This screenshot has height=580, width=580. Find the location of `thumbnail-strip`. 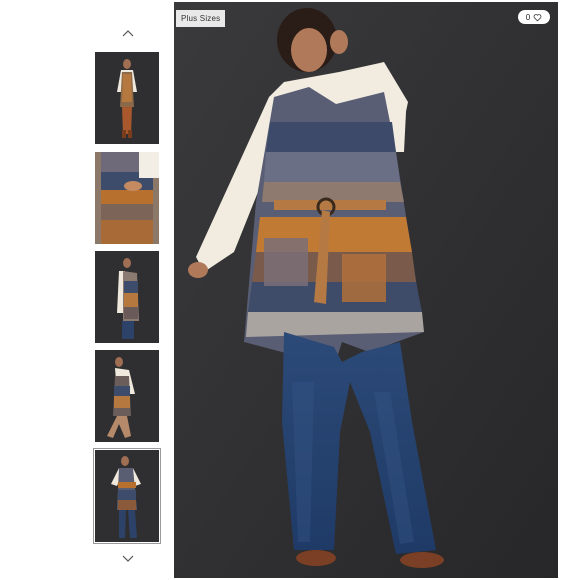

thumbnail-strip is located at coordinates (128, 297).